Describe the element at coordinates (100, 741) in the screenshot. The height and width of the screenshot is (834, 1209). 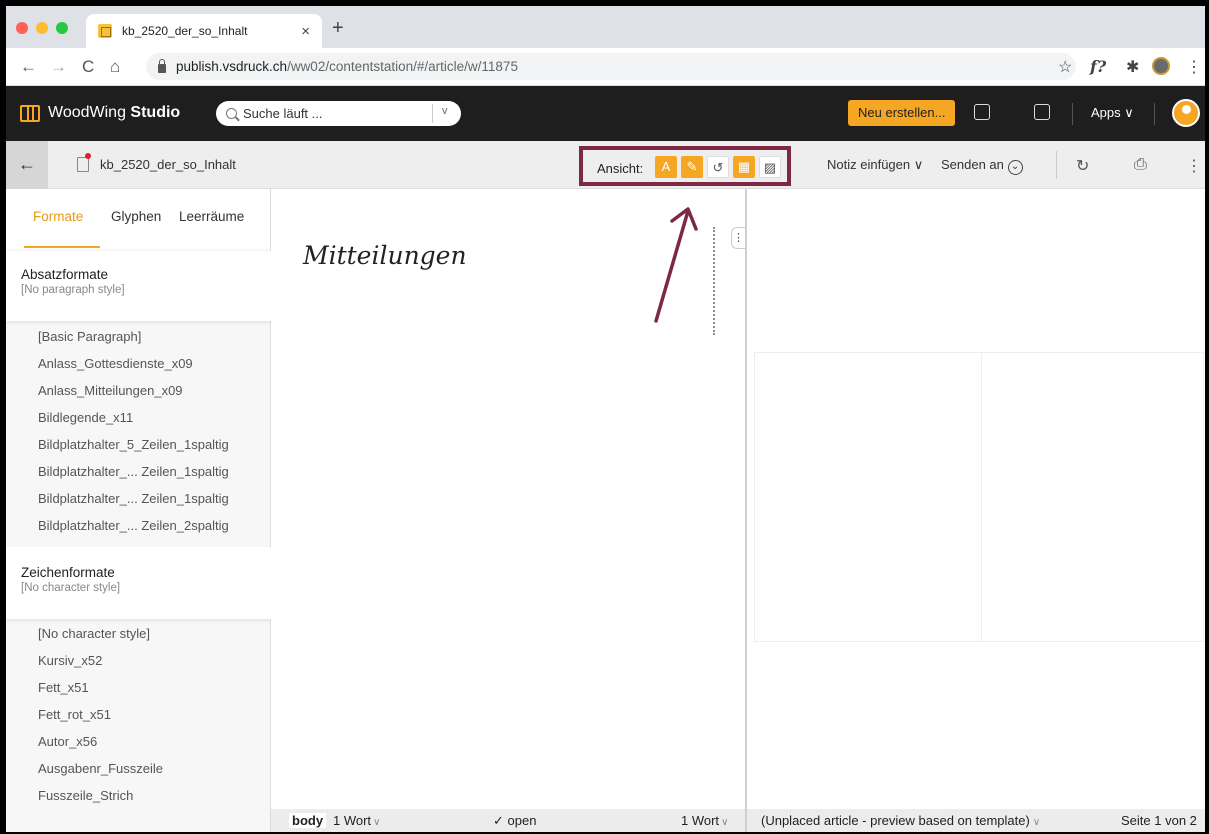
I see `character-style-item: Autor_x56` at that location.